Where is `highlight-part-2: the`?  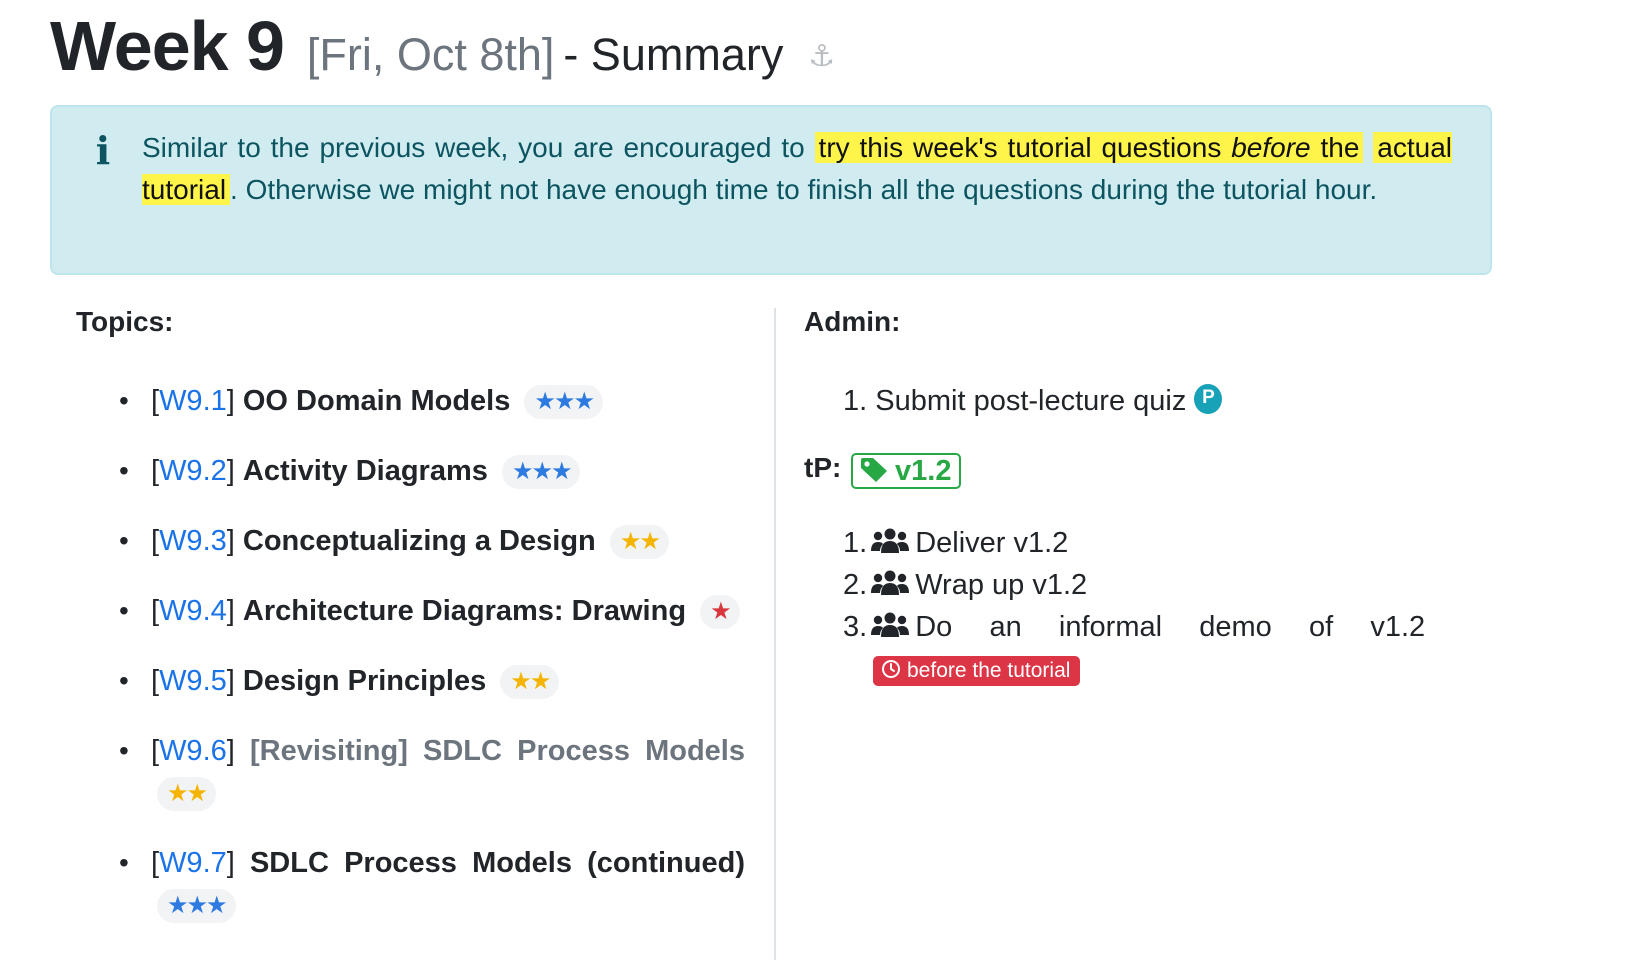
highlight-part-2: the is located at coordinates (1335, 147).